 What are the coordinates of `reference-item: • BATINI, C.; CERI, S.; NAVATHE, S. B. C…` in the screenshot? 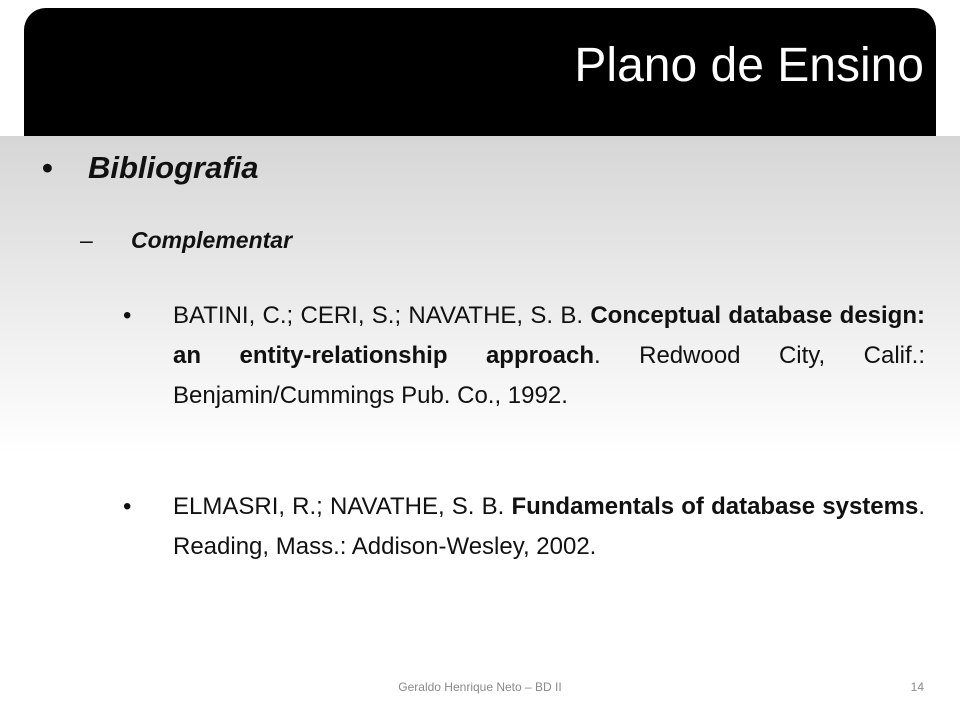 It's located at (524, 356).